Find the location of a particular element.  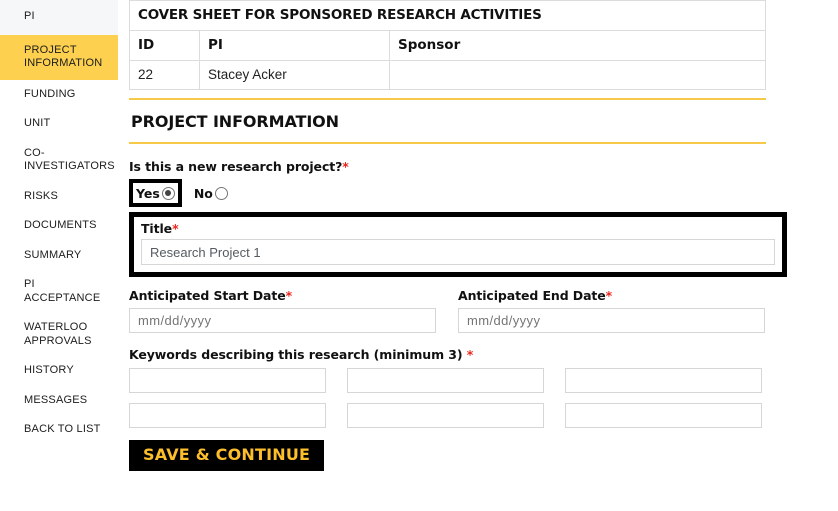

divider-gold-bottom is located at coordinates (447, 143).